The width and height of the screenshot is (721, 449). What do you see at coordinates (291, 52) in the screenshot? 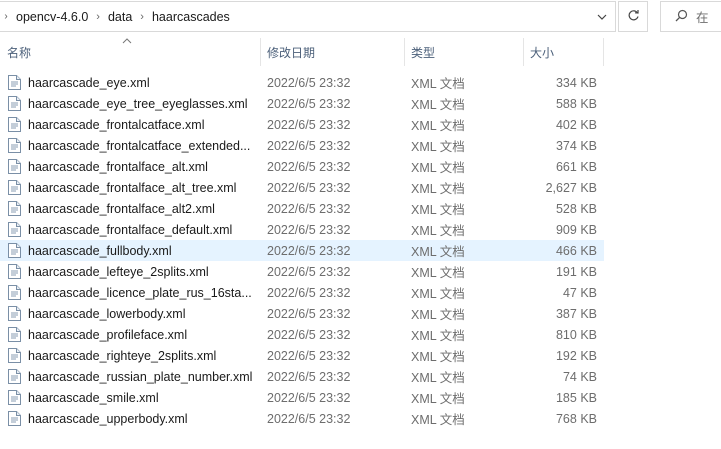
I see `column-header-date-label: 修改日期` at bounding box center [291, 52].